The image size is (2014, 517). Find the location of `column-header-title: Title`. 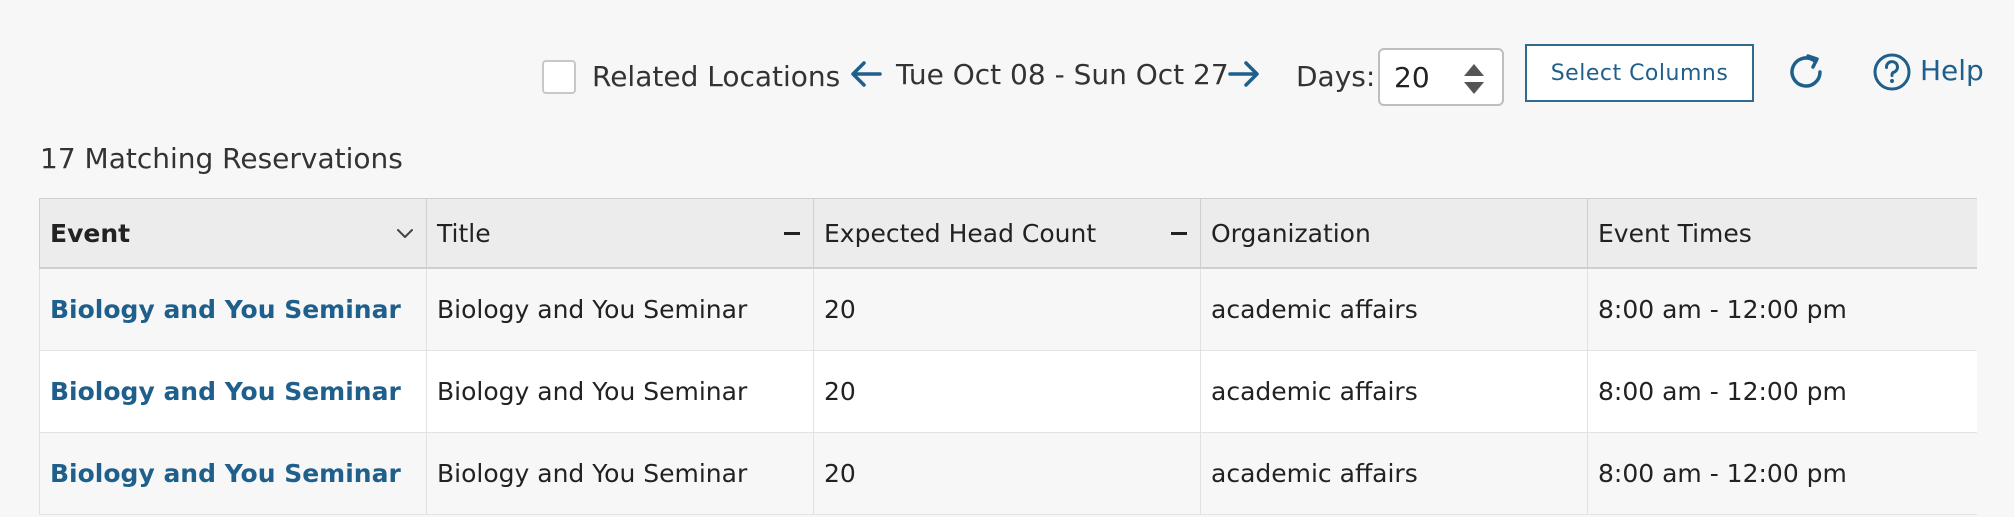

column-header-title: Title is located at coordinates (620, 233).